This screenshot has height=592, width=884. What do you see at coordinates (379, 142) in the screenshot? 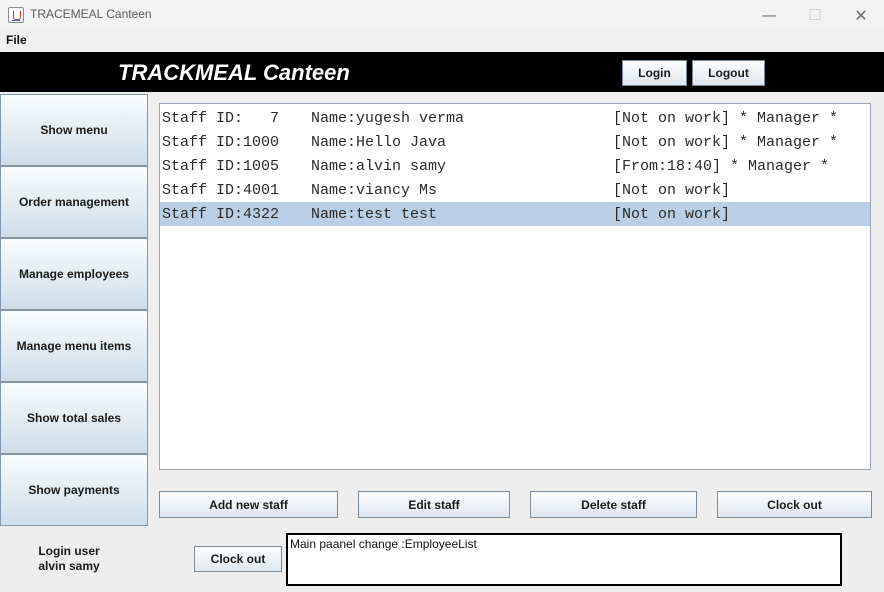
I see `staff-name: Name:Hello Java` at bounding box center [379, 142].